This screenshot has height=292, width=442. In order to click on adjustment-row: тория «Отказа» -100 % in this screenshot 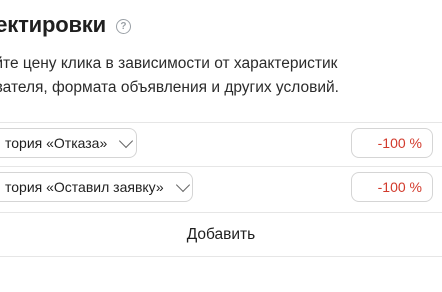, I will do `click(221, 143)`.